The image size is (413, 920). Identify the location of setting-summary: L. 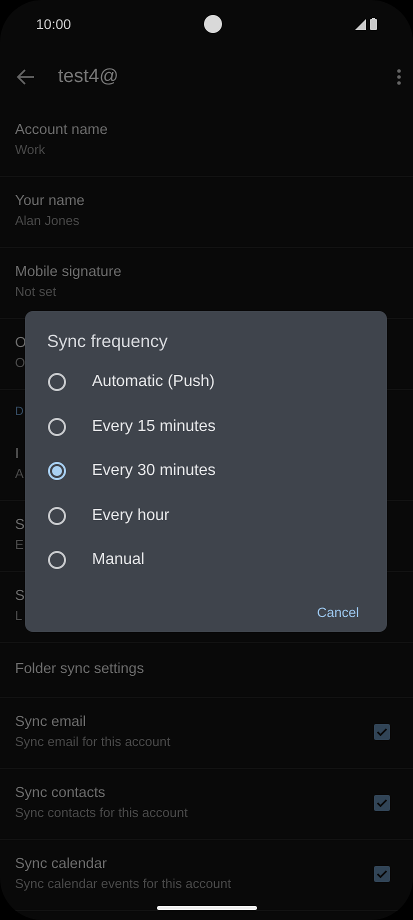
(18, 615).